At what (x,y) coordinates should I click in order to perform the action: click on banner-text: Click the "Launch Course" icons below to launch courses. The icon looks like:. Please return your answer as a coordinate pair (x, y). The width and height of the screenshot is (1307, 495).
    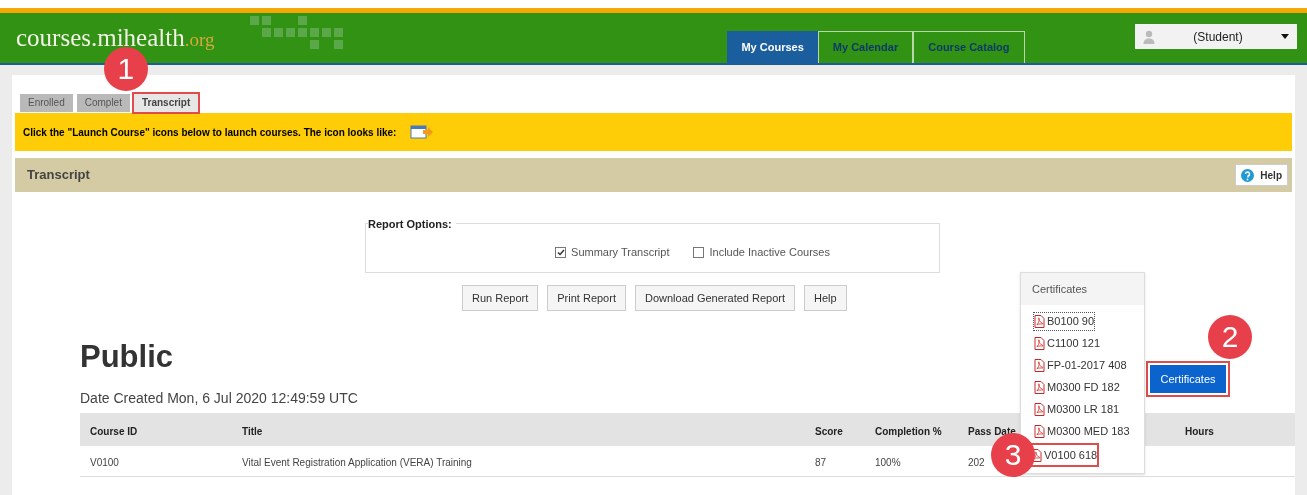
    Looking at the image, I should click on (210, 132).